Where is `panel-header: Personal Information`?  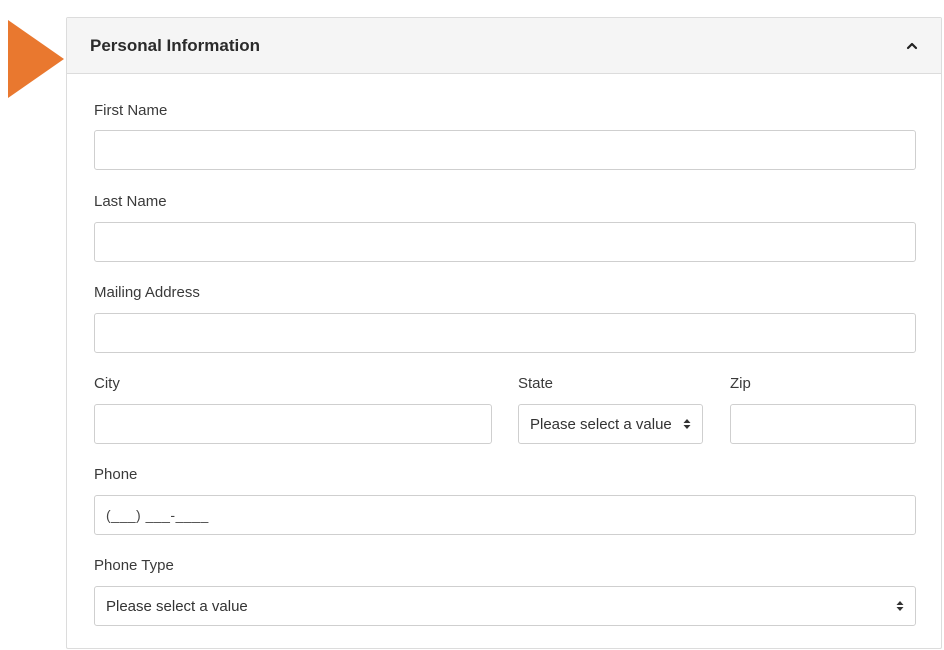
panel-header: Personal Information is located at coordinates (504, 46).